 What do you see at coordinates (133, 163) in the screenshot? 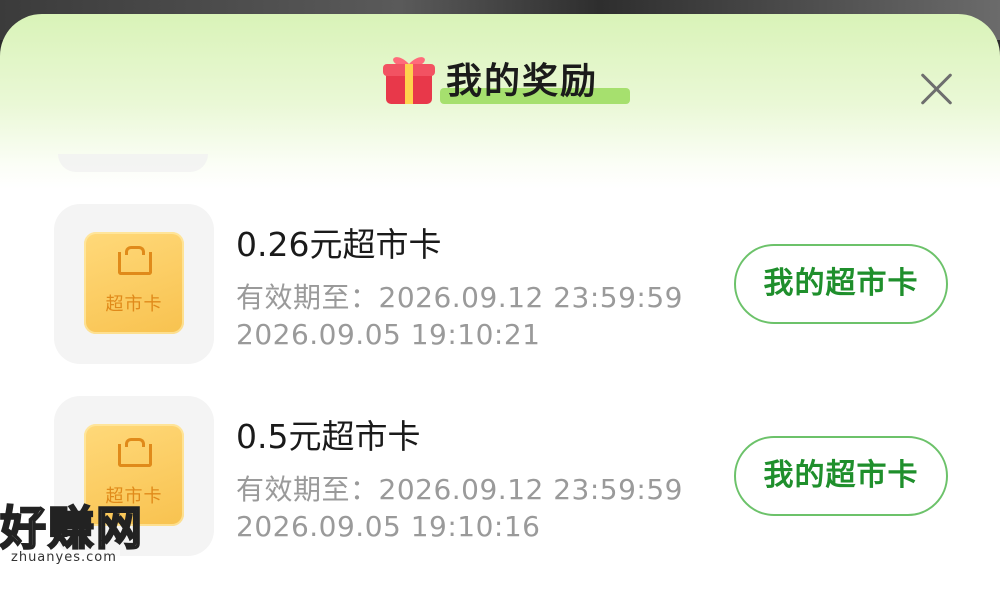
I see `previous-item-edge` at bounding box center [133, 163].